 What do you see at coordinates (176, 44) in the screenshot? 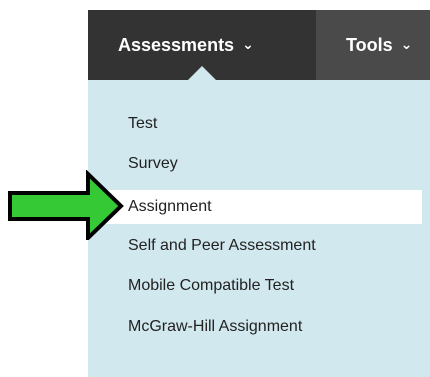
I see `tab-assessments-label: Assessments` at bounding box center [176, 44].